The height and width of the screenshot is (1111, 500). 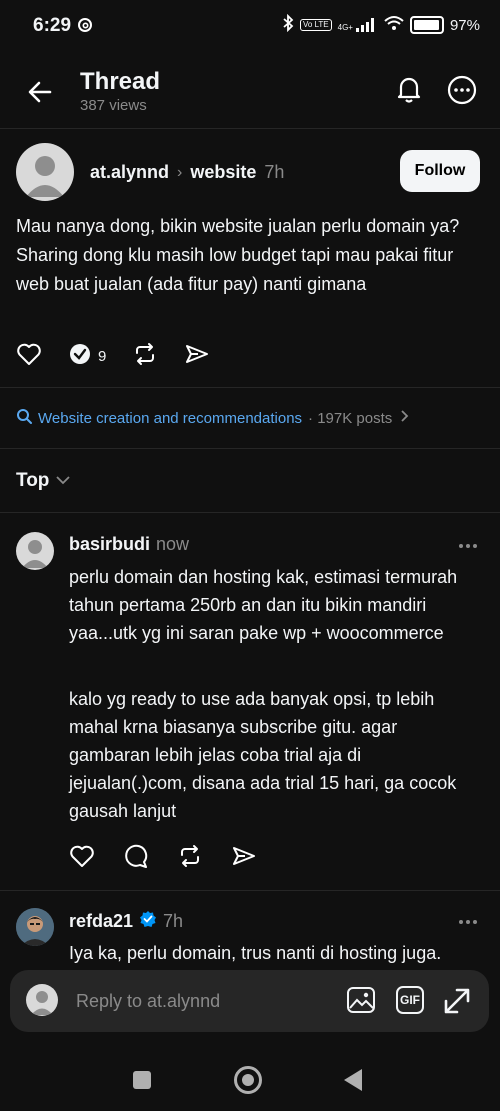 I want to click on reply-time: 7h, so click(x=173, y=921).